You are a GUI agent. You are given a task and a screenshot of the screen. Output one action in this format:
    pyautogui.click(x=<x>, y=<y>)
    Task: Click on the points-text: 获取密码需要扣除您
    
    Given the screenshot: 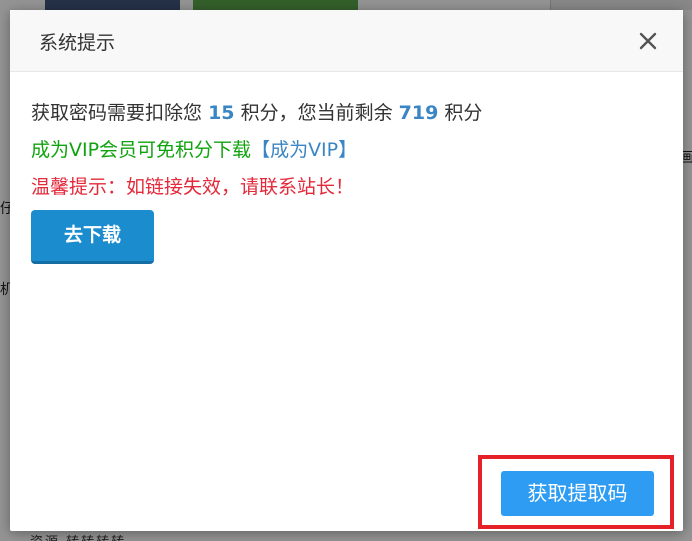 What is the action you would take?
    pyautogui.click(x=117, y=113)
    